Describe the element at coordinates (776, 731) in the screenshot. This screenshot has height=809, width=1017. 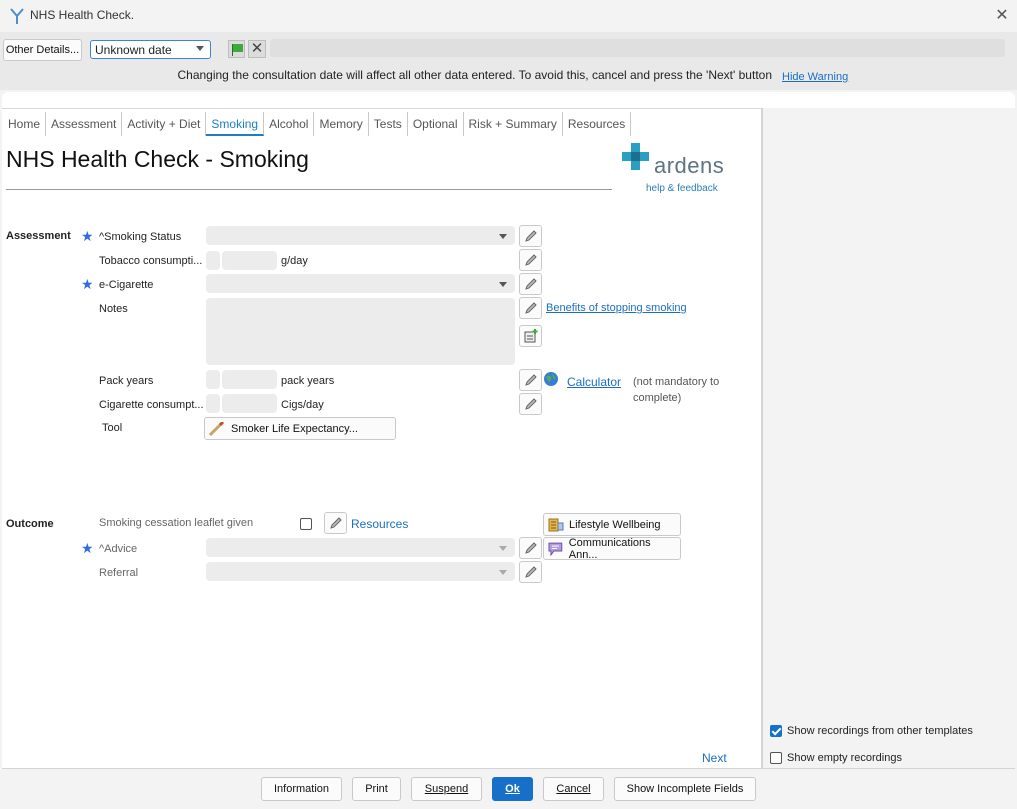
I see `show-other-templates-checkbox` at that location.